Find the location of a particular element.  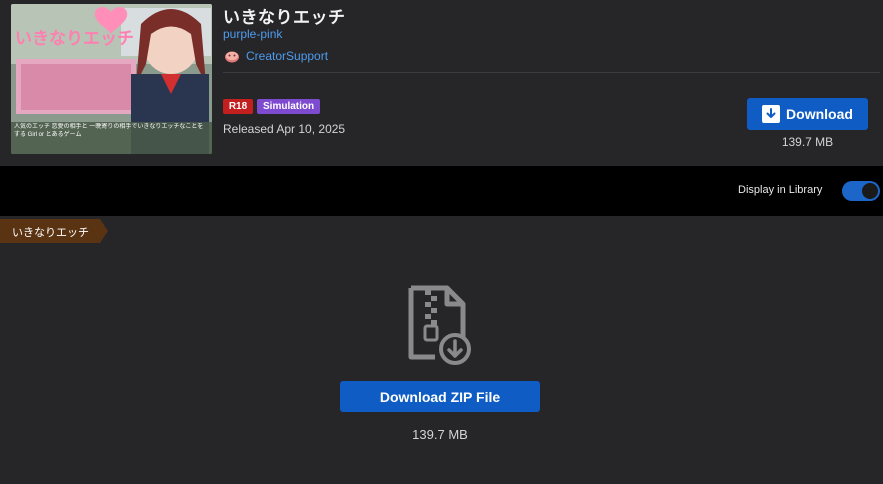

download-file-size: 139.7 MB is located at coordinates (807, 142).